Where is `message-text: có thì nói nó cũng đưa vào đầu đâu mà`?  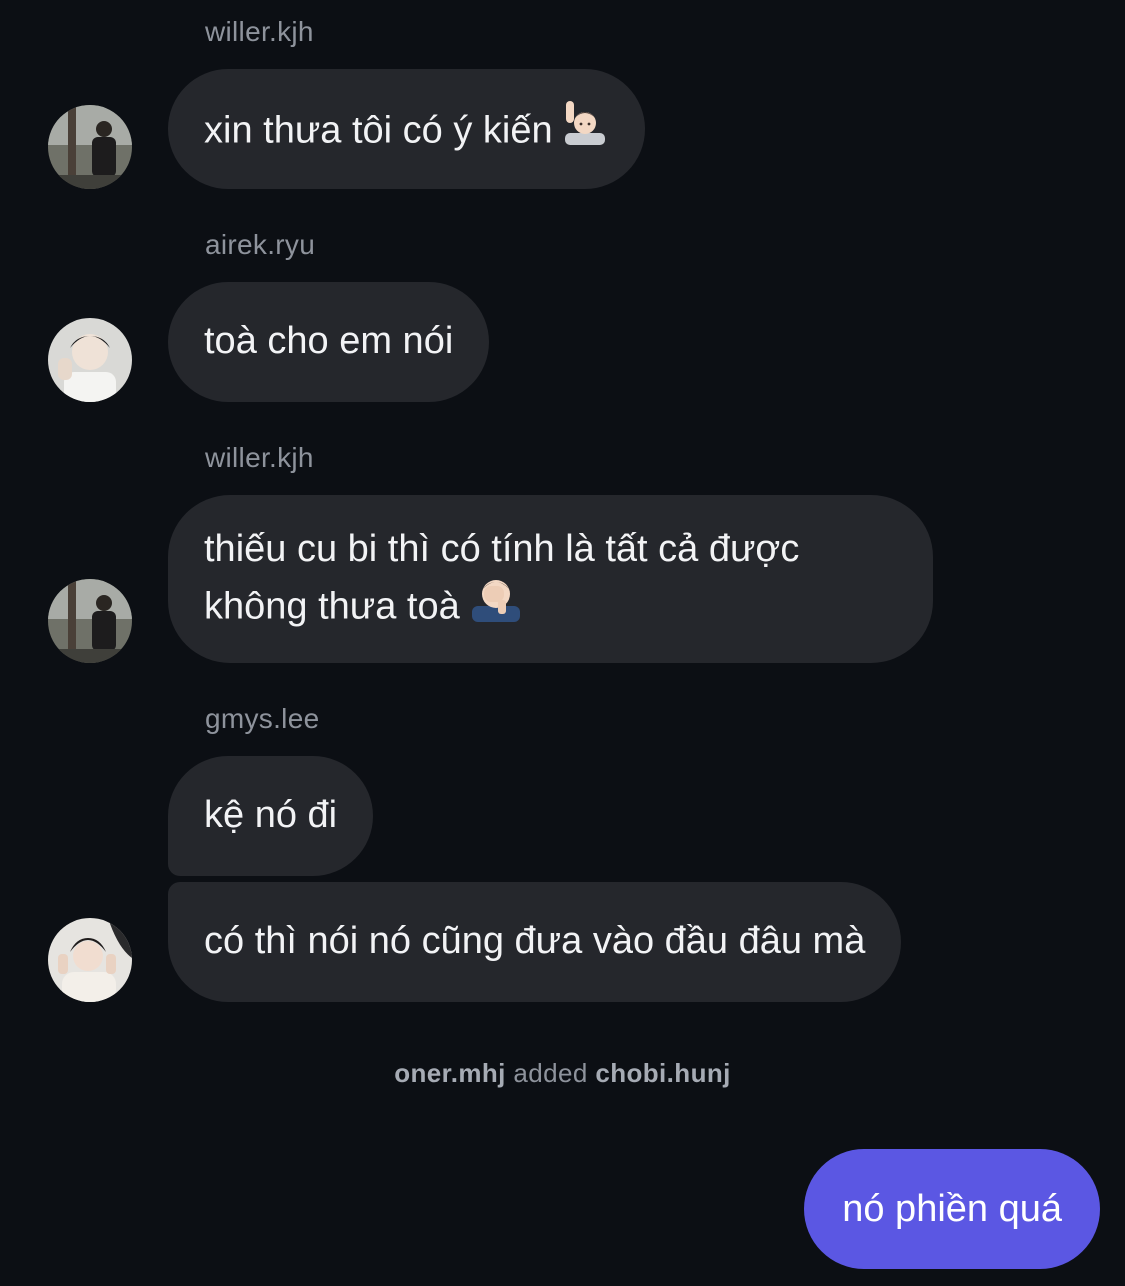 message-text: có thì nói nó cũng đưa vào đầu đâu mà is located at coordinates (535, 941).